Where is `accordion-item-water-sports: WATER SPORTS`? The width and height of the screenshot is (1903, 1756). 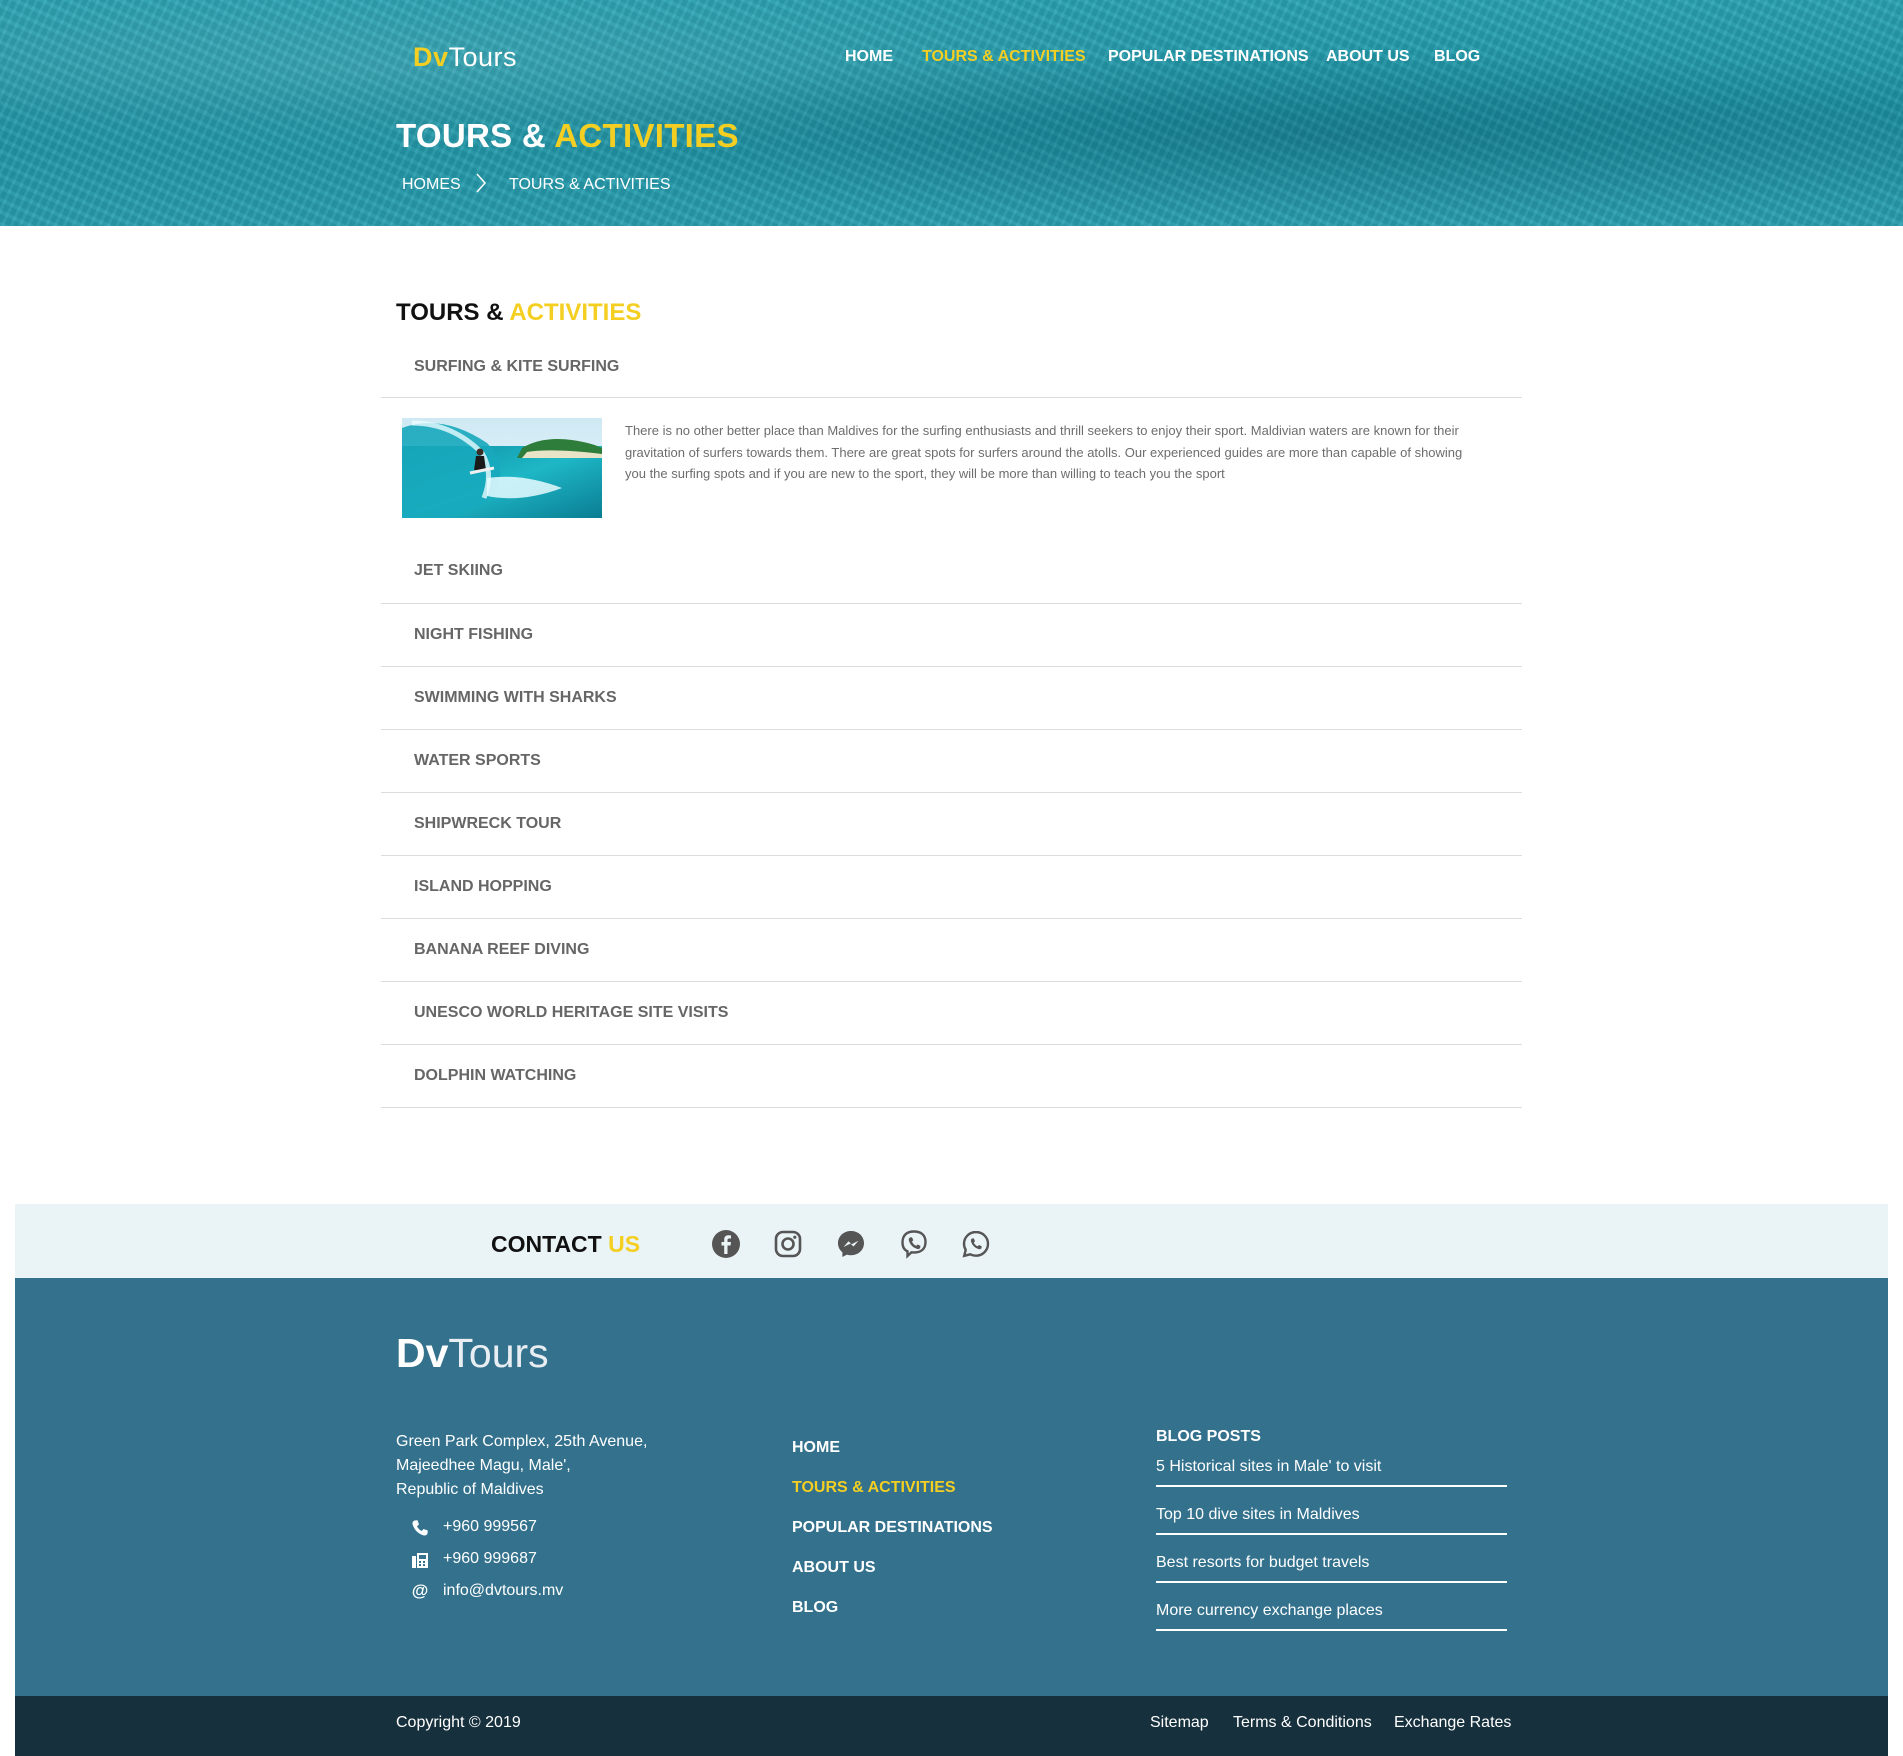
accordion-item-water-sports: WATER SPORTS is located at coordinates (951, 761).